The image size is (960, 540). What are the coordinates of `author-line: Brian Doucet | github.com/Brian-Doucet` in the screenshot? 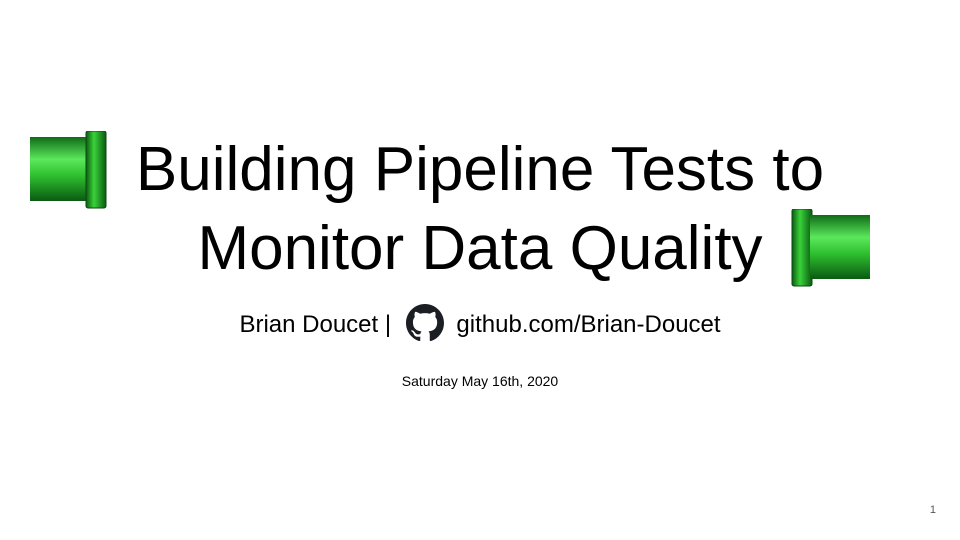 It's located at (480, 324).